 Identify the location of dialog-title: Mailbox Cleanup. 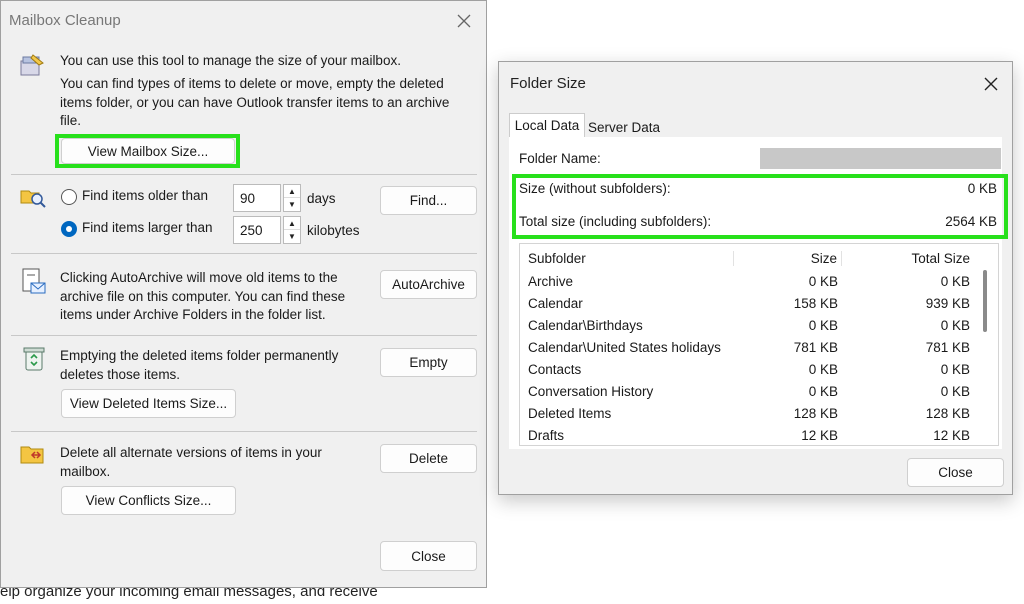
(65, 20).